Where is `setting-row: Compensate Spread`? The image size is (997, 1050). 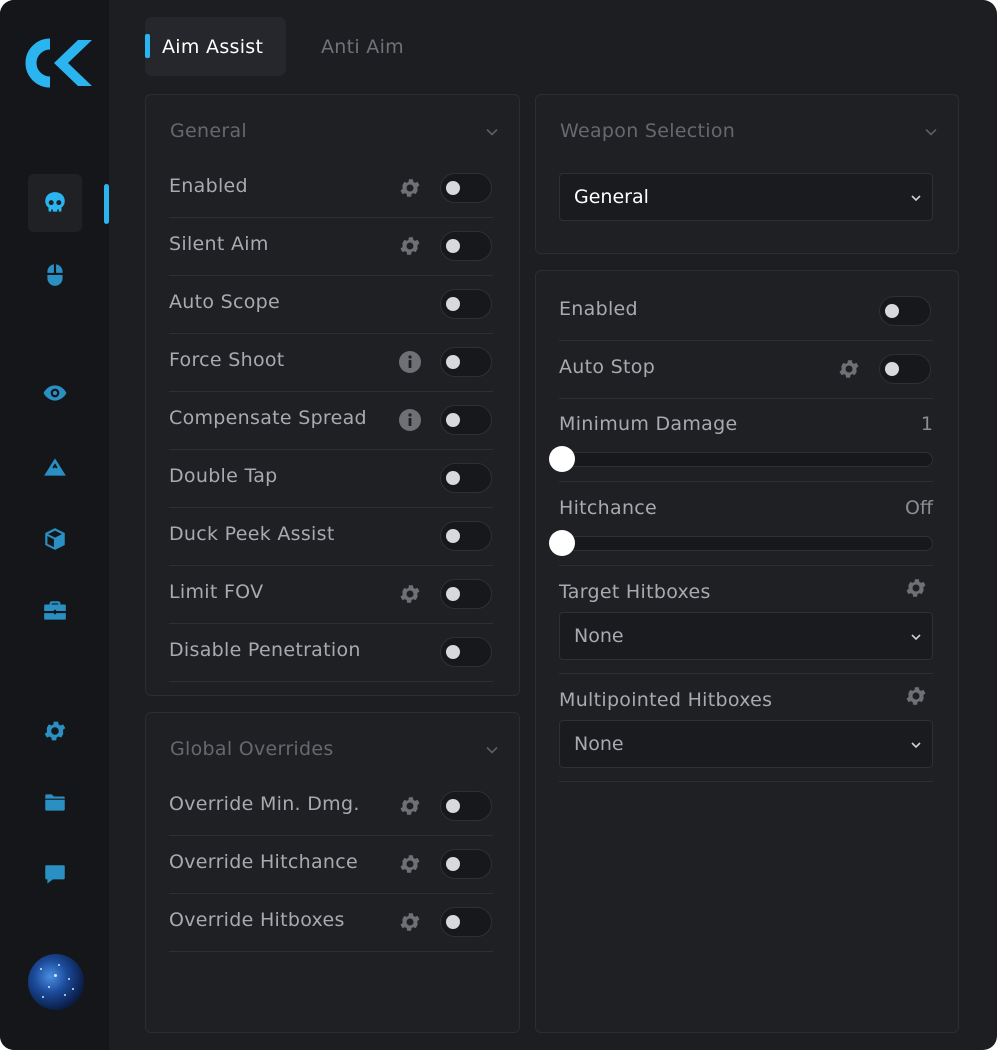 setting-row: Compensate Spread is located at coordinates (331, 421).